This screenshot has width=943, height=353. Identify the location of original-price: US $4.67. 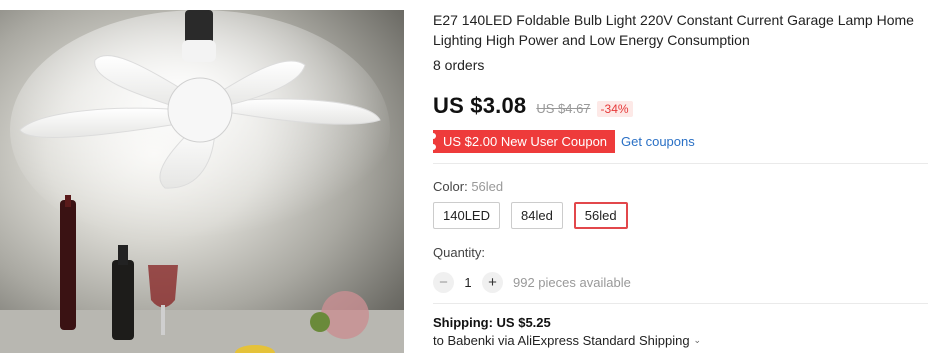
(563, 108).